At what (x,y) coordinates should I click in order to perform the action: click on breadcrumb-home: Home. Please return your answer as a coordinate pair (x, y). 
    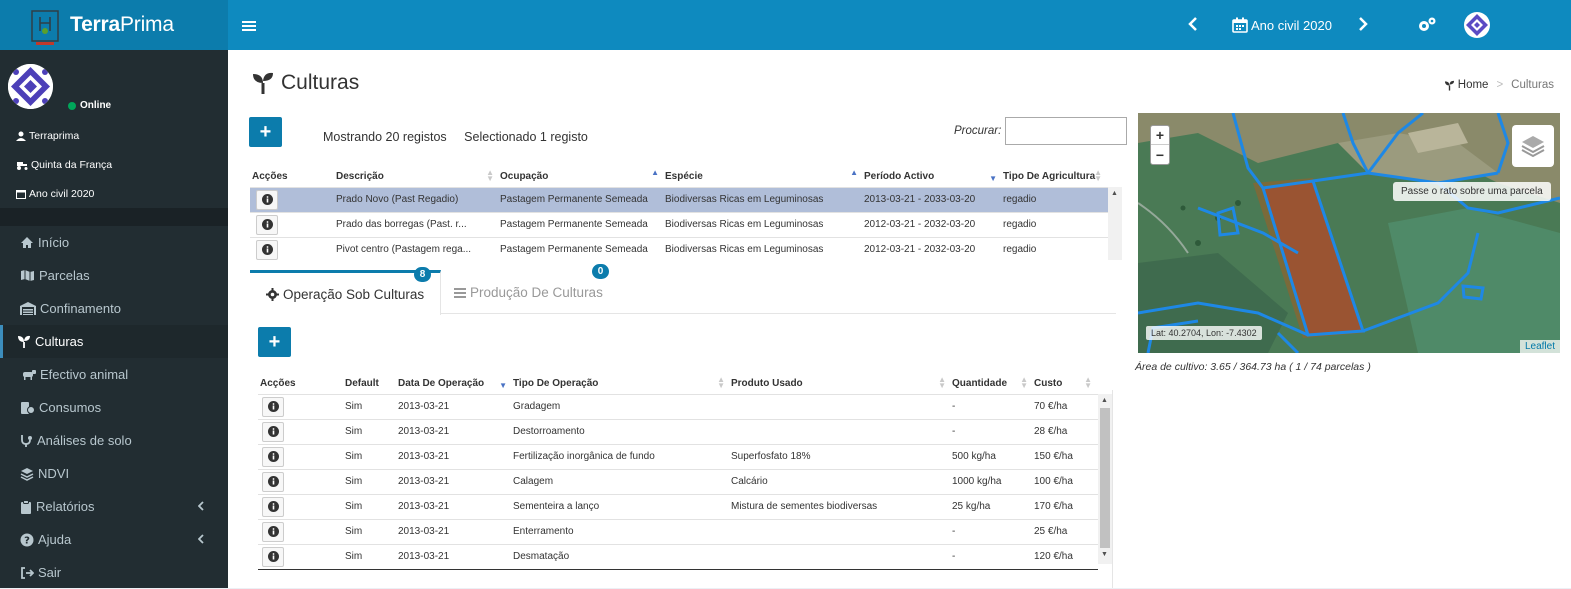
    Looking at the image, I should click on (1473, 85).